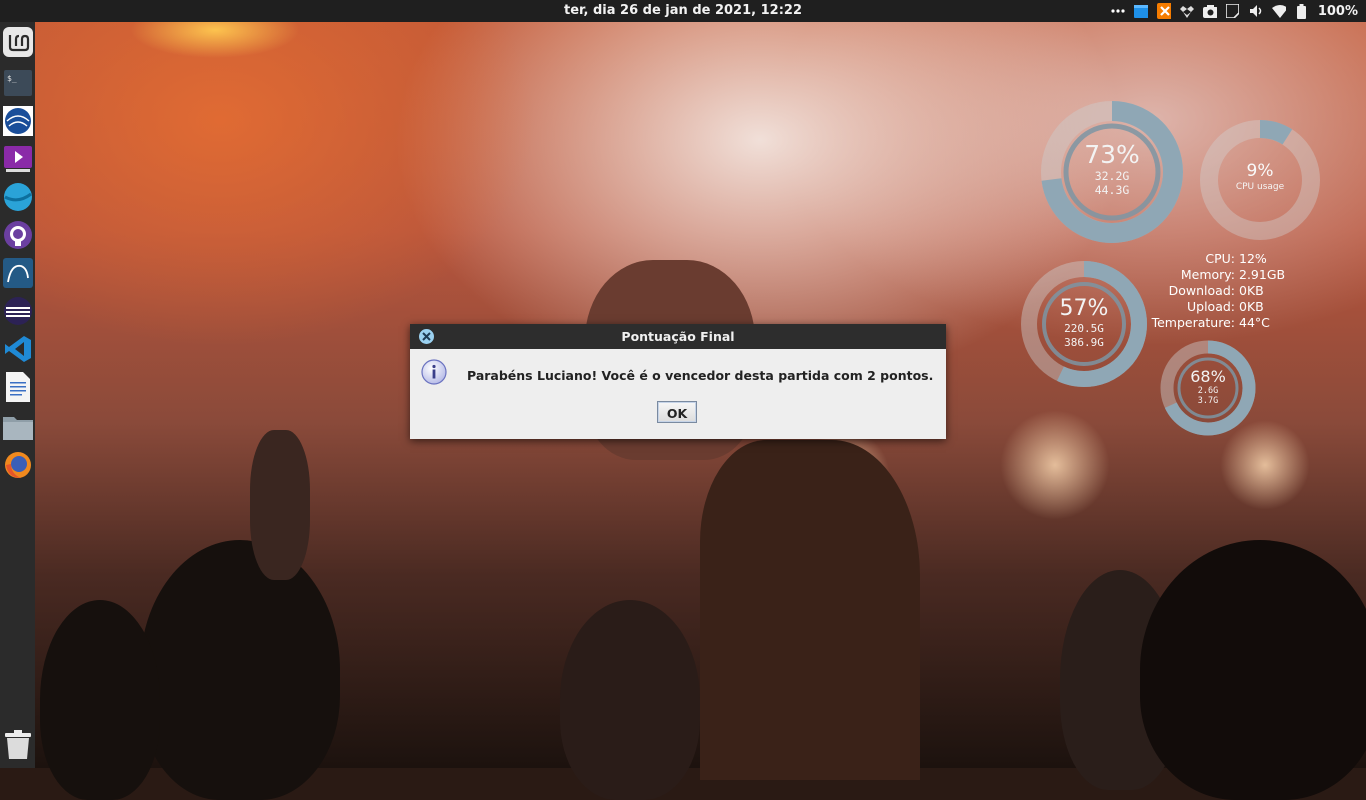 This screenshot has width=1366, height=800. Describe the element at coordinates (17, 120) in the screenshot. I see `browser-globe-icon` at that location.